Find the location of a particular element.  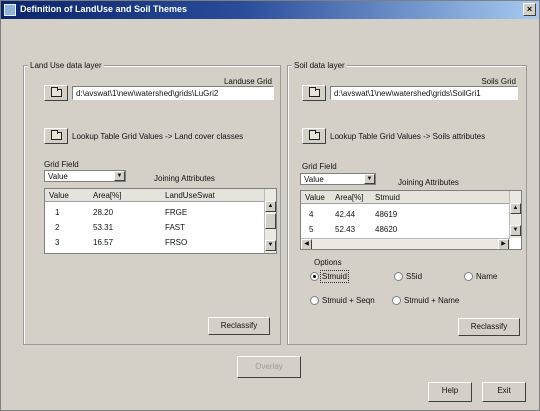

soil-vertical-scrollbar: ▲ ▼ is located at coordinates (515, 214).